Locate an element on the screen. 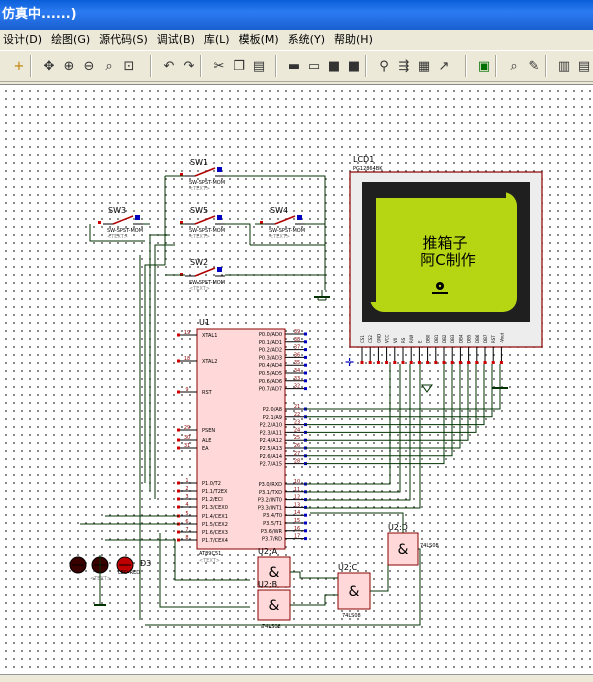  copy-icon: ❐ is located at coordinates (239, 66).